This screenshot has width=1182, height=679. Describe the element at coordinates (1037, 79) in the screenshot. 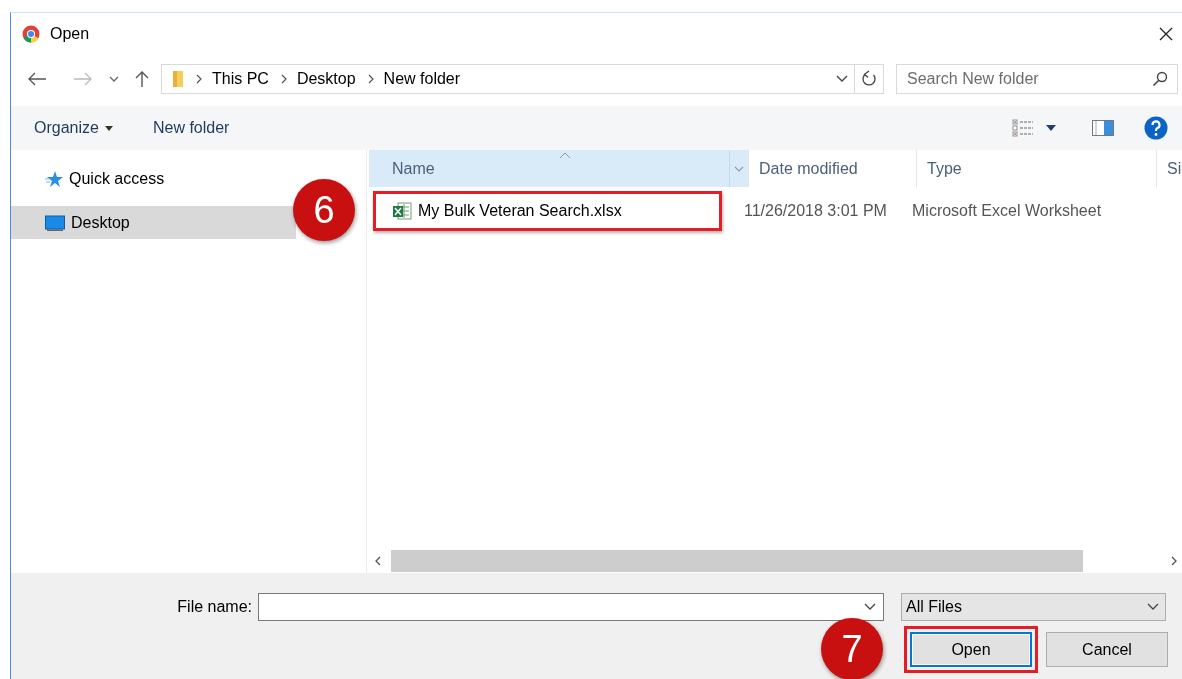

I see `search-field: Search New folder` at that location.